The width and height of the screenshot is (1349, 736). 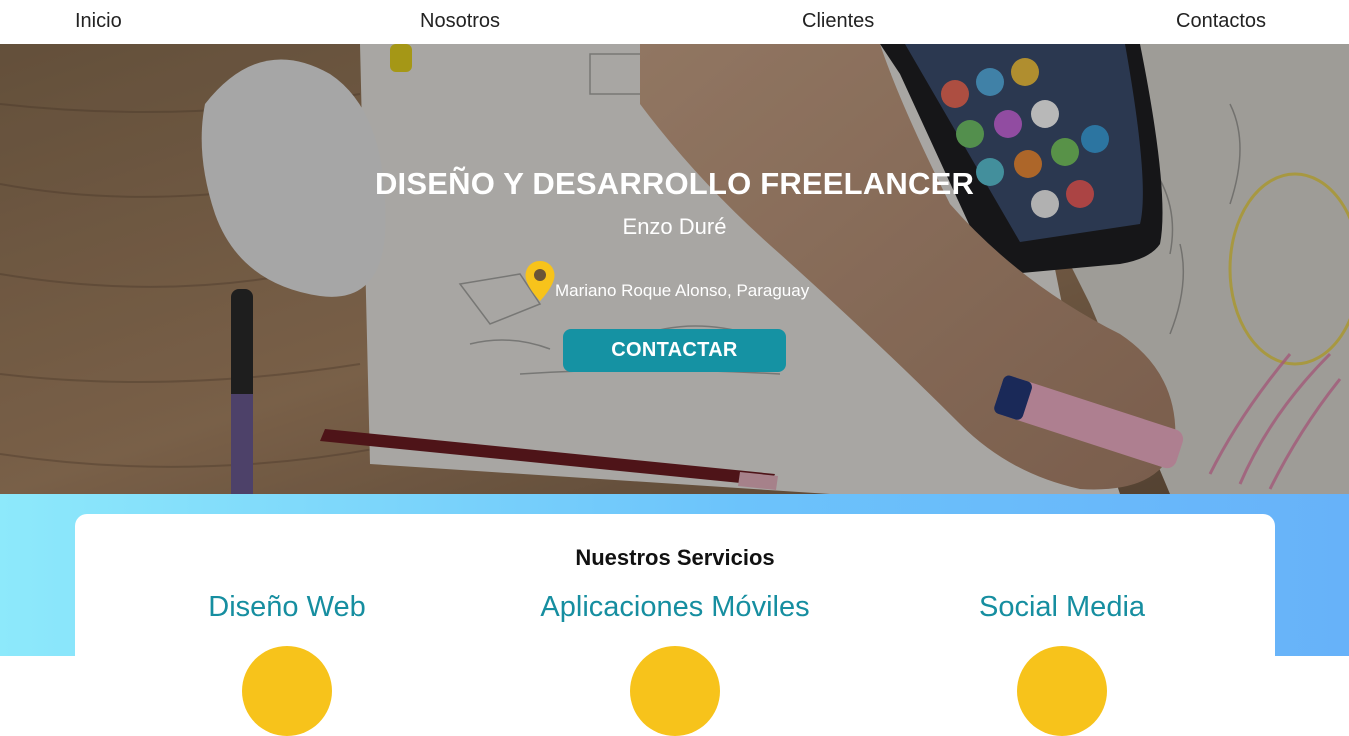 I want to click on hero-title: DISEÑO Y DESARROLLO FREELANCER, so click(x=674, y=183).